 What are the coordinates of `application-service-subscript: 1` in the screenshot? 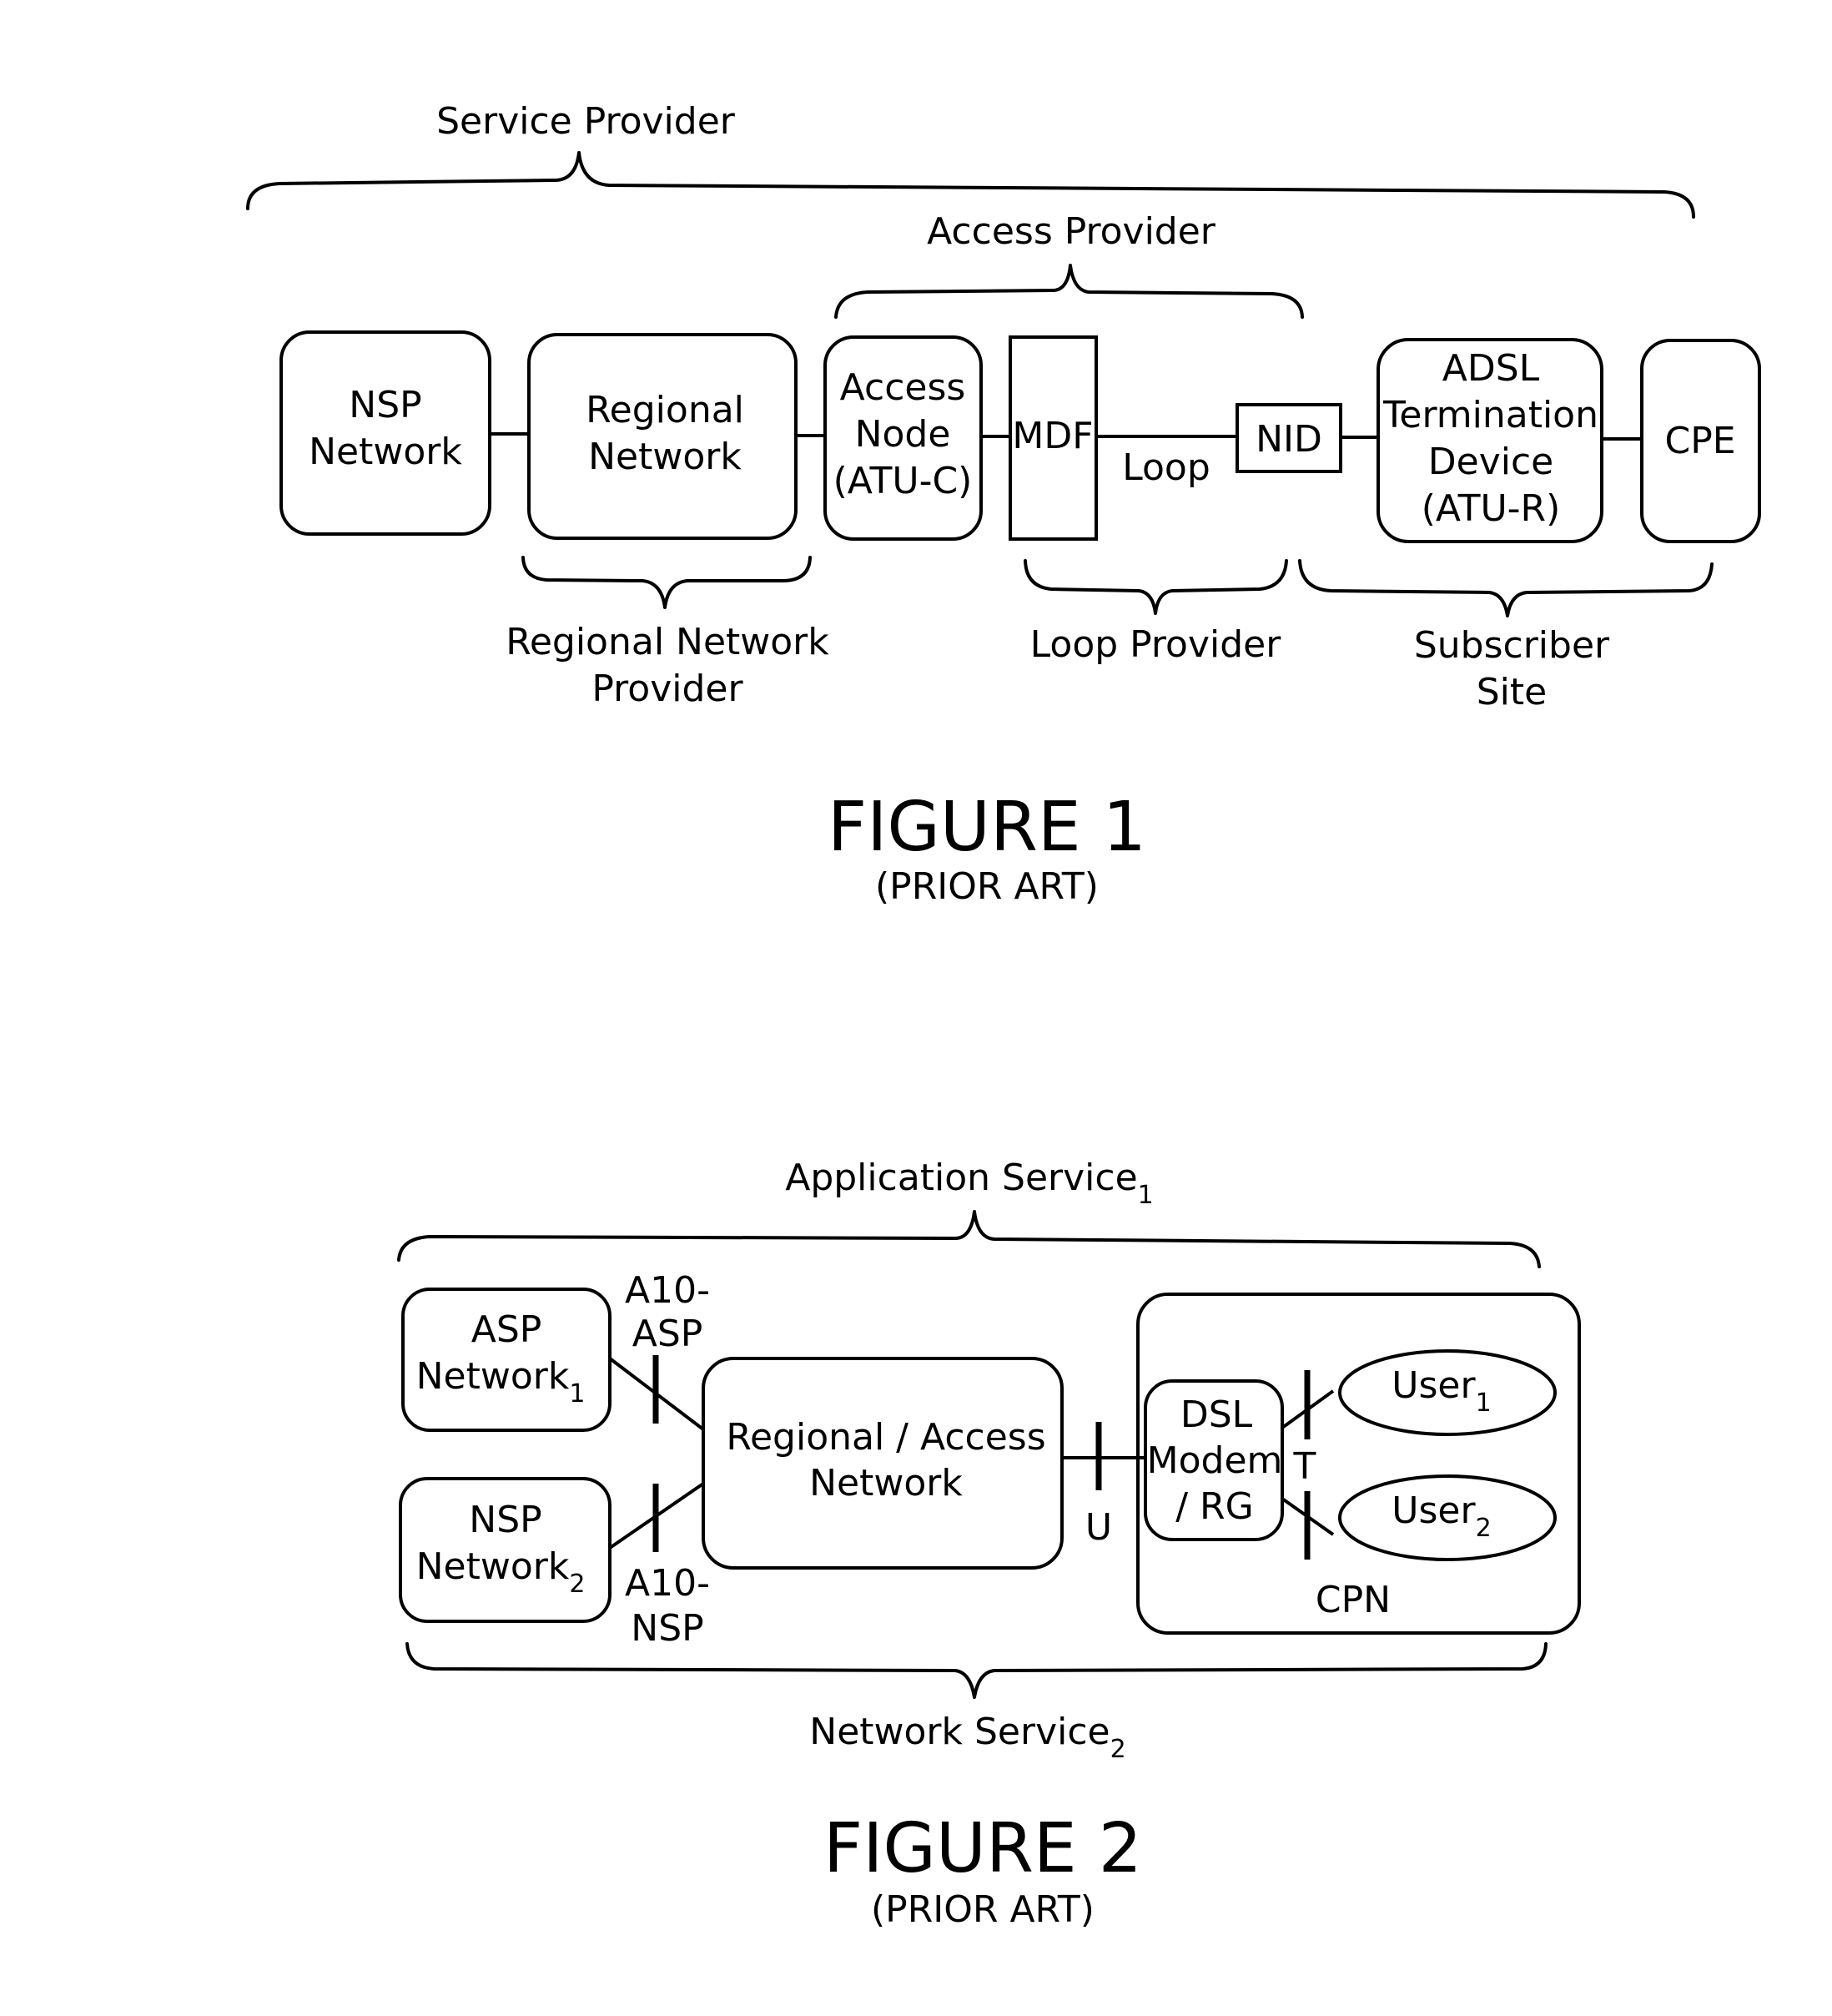 It's located at (1146, 1195).